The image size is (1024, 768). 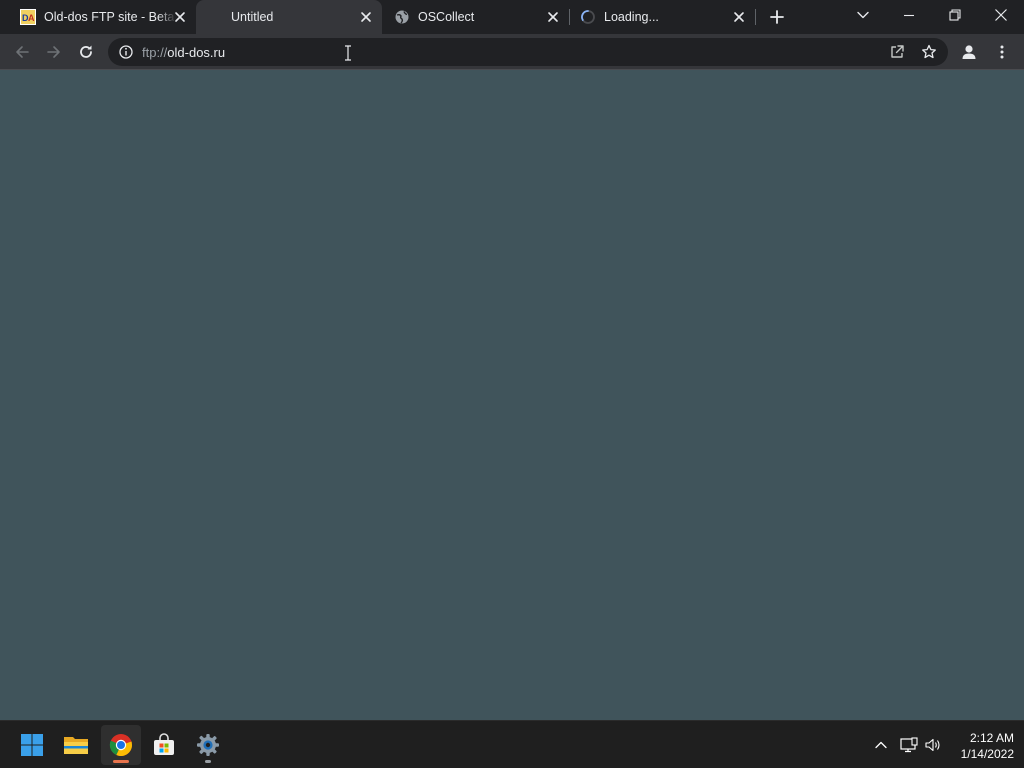 I want to click on browser-toolbar: ftp://old-dos.ru, so click(x=512, y=52).